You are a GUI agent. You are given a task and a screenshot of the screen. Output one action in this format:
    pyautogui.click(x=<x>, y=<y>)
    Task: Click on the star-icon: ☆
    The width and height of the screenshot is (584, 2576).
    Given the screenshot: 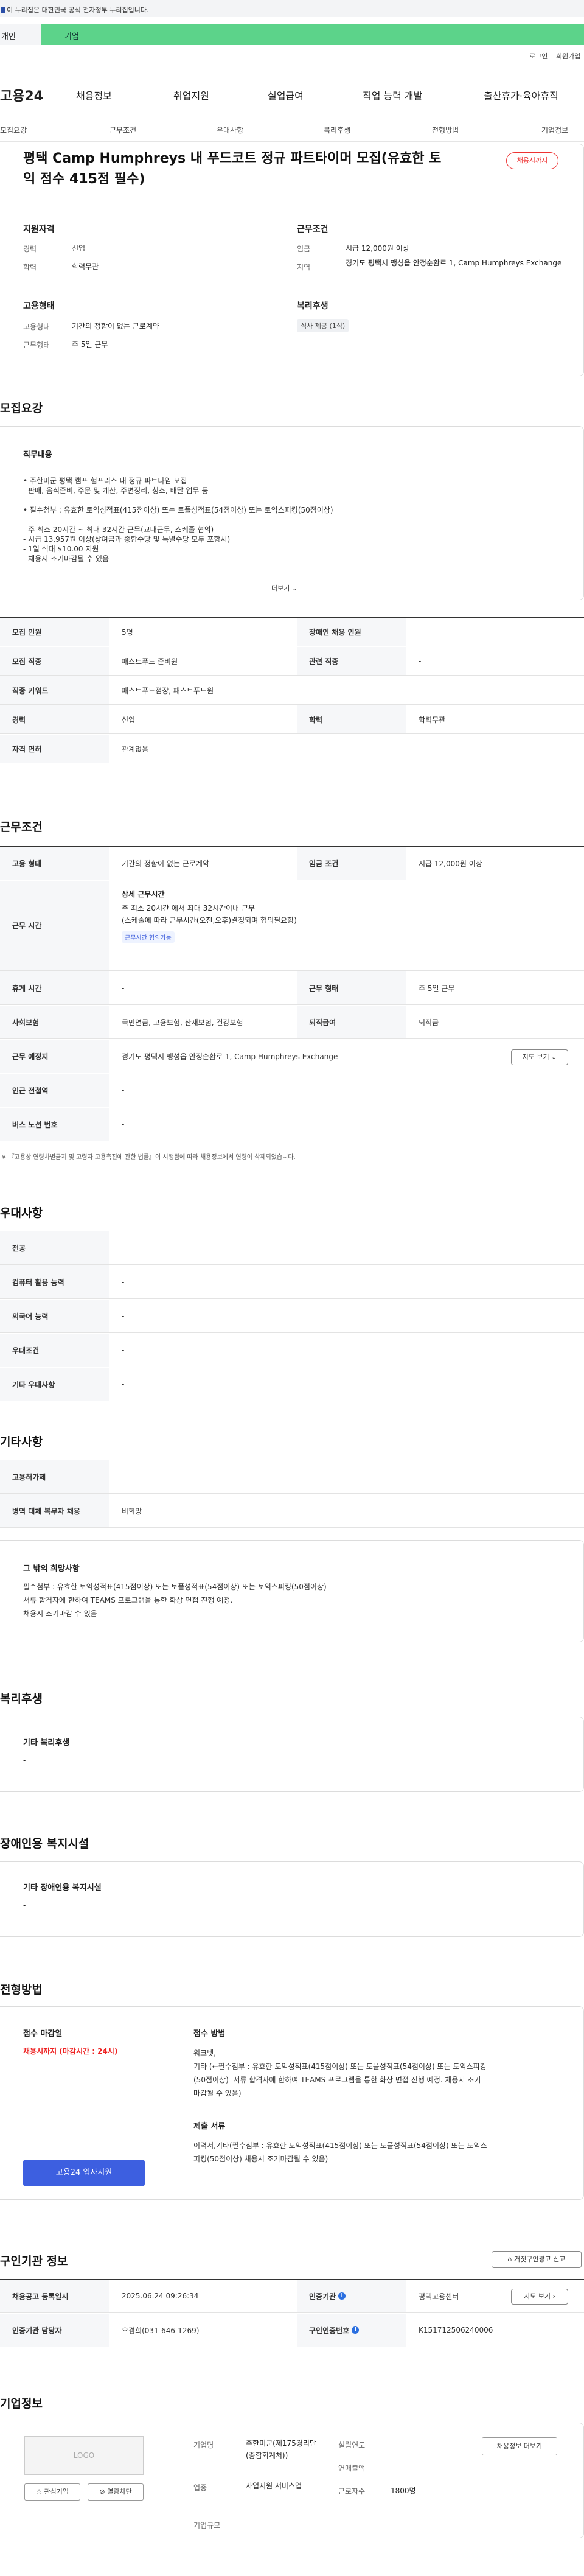 What is the action you would take?
    pyautogui.click(x=39, y=2492)
    